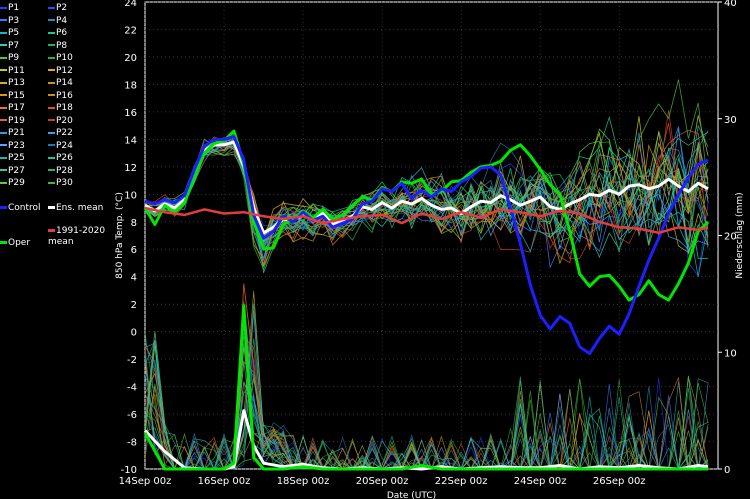  What do you see at coordinates (14, 8) in the screenshot?
I see `legend-label: P1` at bounding box center [14, 8].